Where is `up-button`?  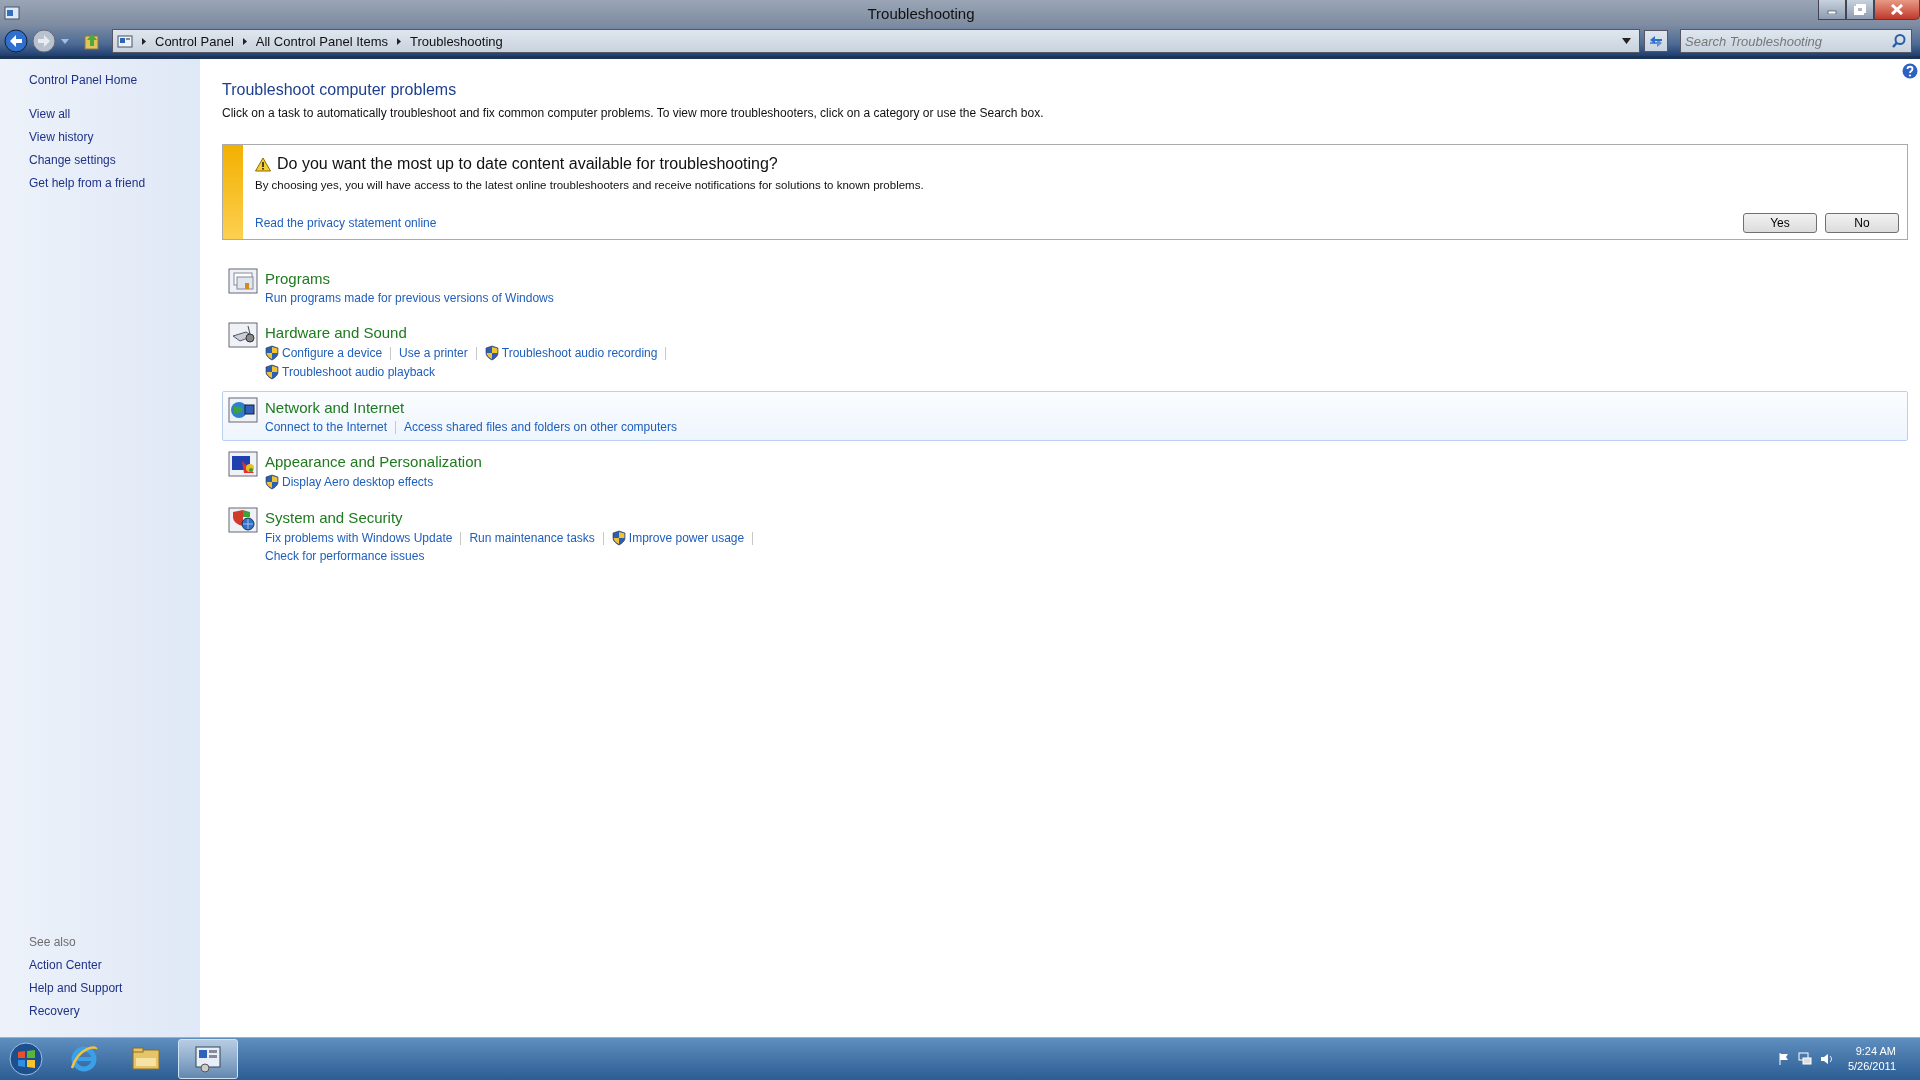 up-button is located at coordinates (92, 41).